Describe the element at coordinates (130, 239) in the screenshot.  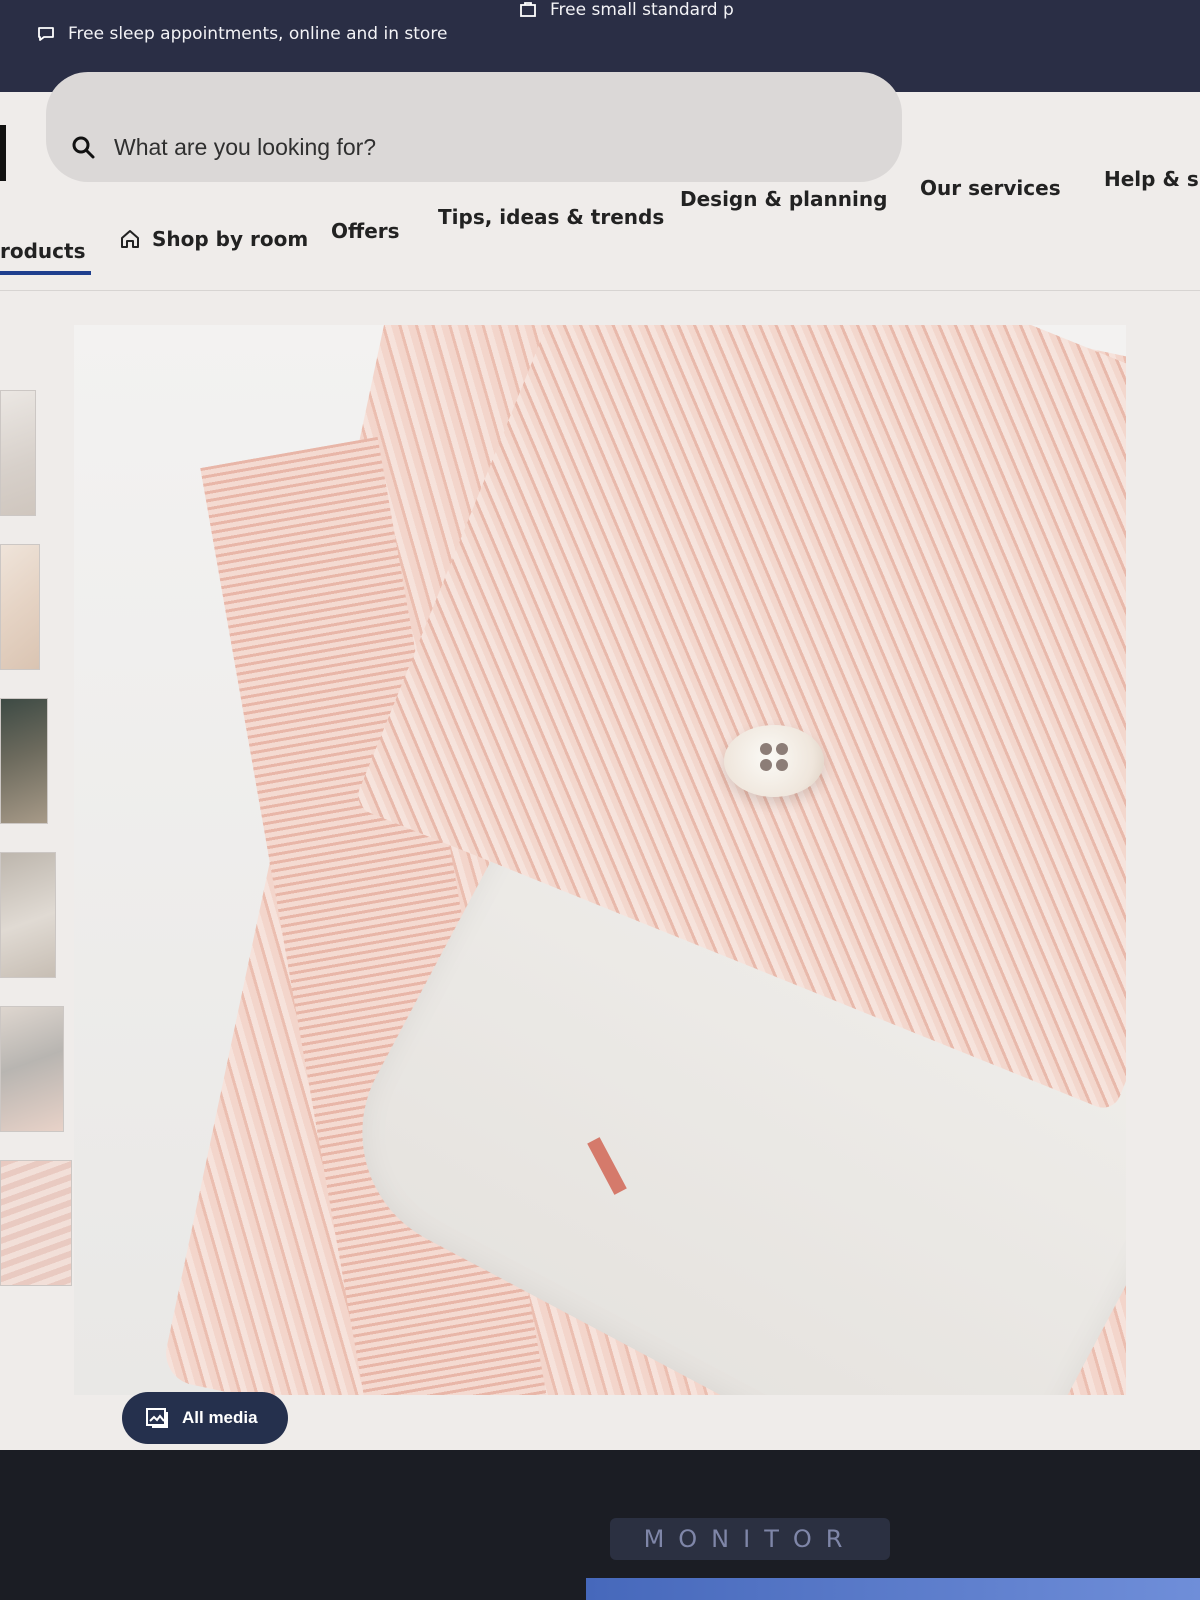
I see `home-icon` at that location.